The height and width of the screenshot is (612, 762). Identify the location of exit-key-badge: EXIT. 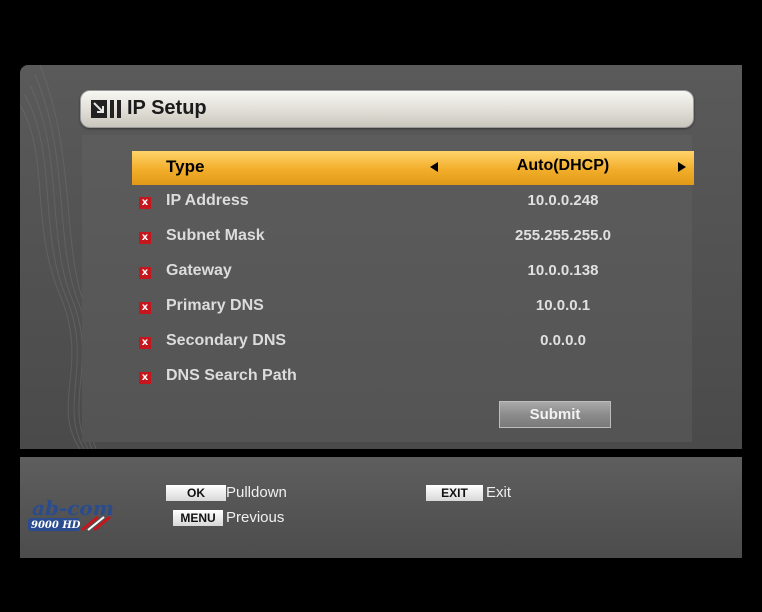
(454, 493).